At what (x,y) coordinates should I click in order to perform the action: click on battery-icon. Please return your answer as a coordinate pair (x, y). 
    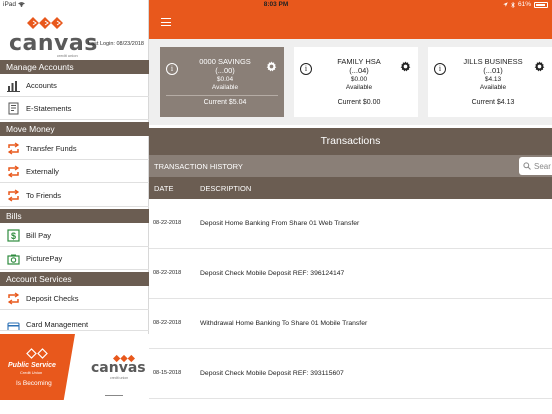
    Looking at the image, I should click on (541, 4).